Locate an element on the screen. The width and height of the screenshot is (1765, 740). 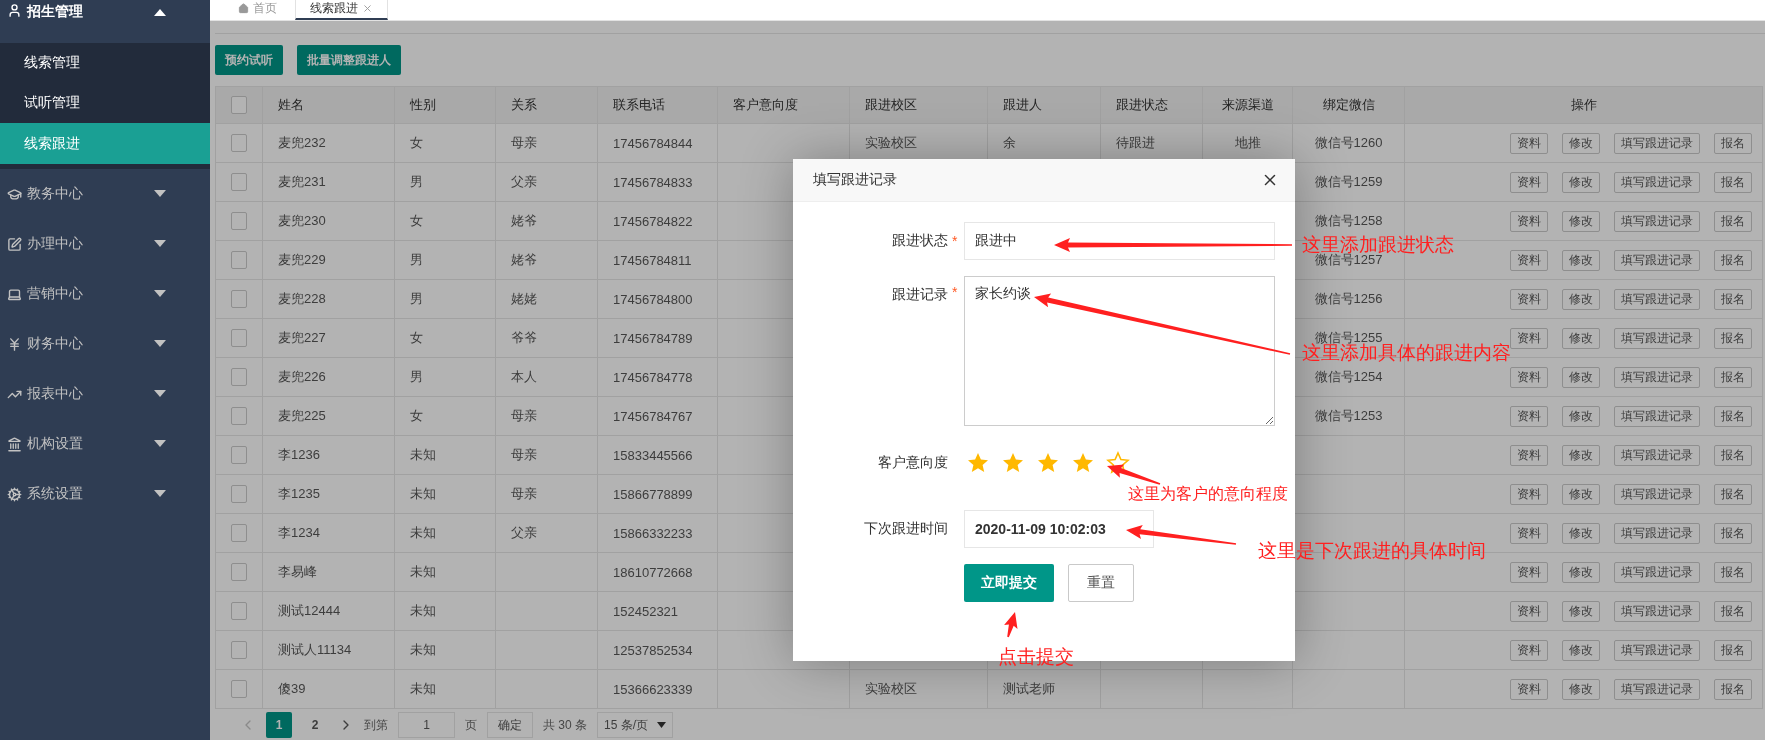
input-field: 跟进中 is located at coordinates (1119, 241).